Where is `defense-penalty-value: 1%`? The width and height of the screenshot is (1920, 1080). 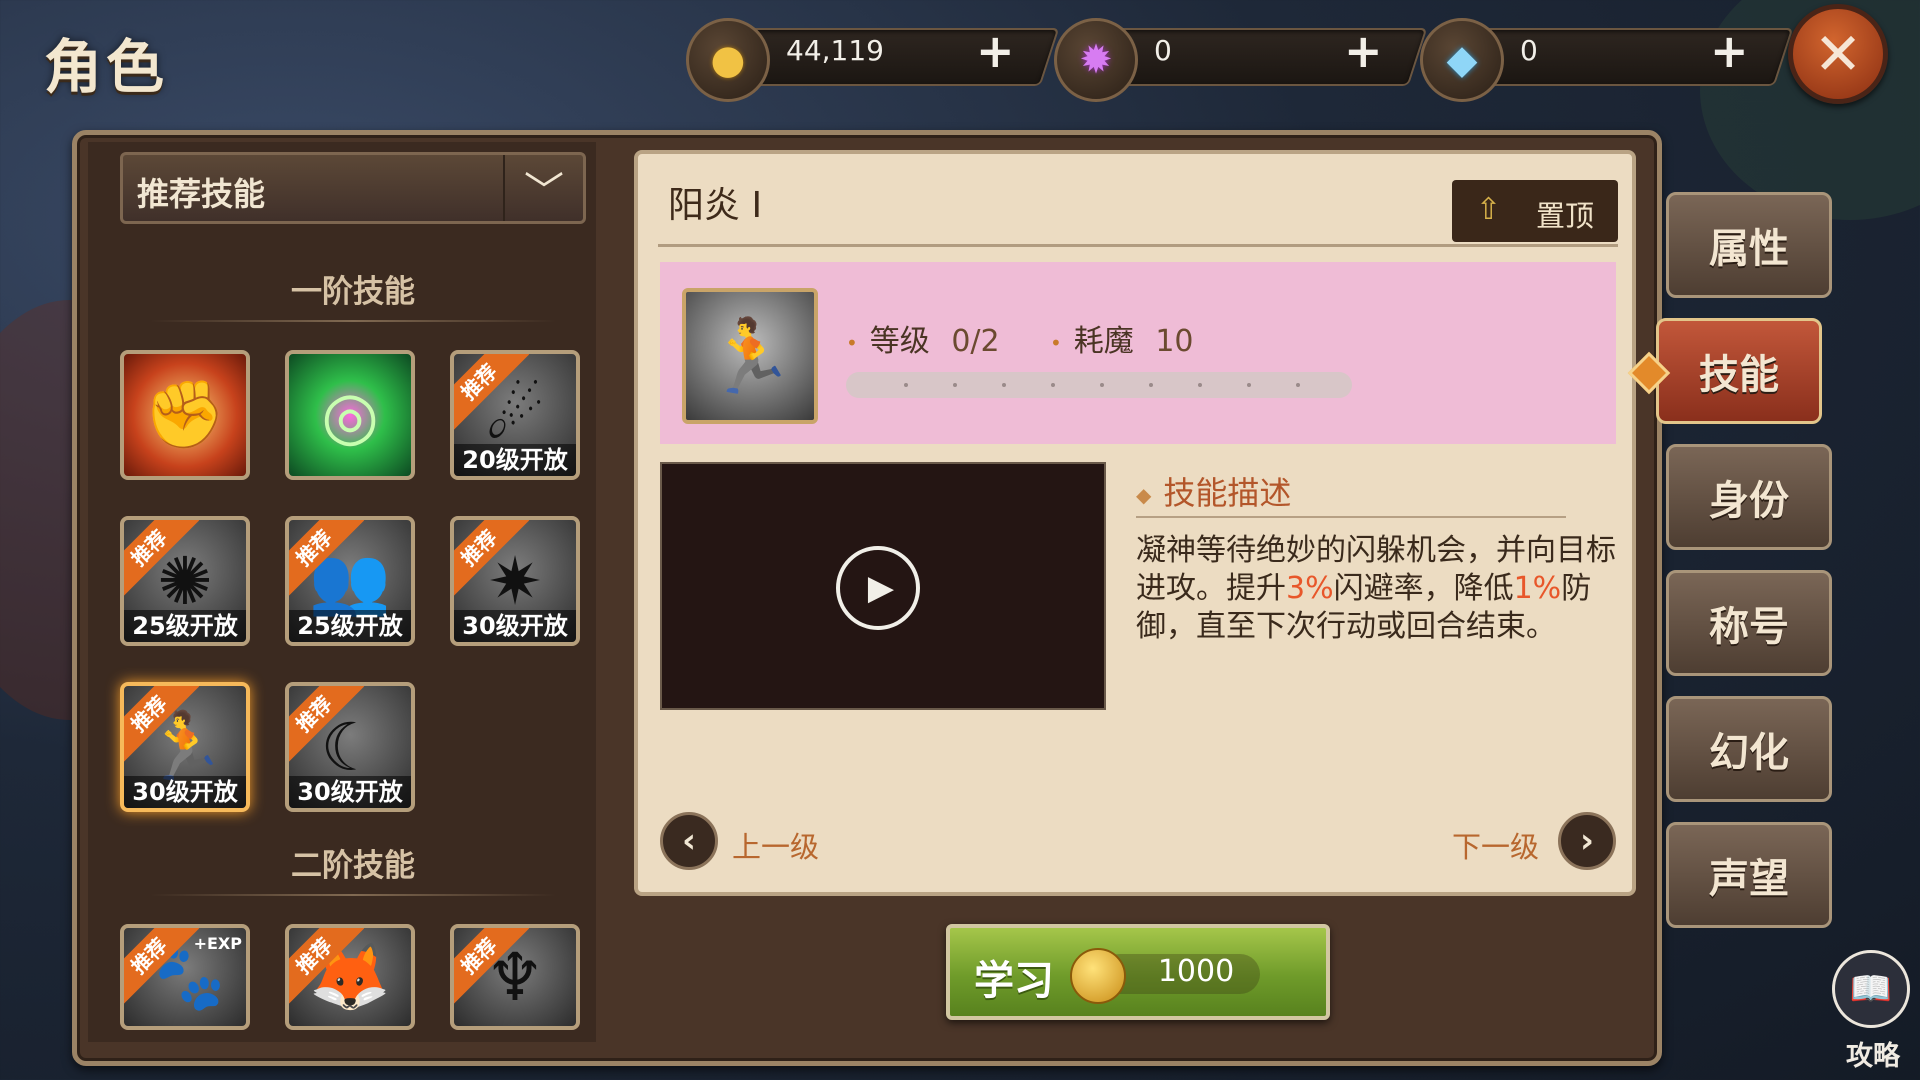
defense-penalty-value: 1% is located at coordinates (1537, 588).